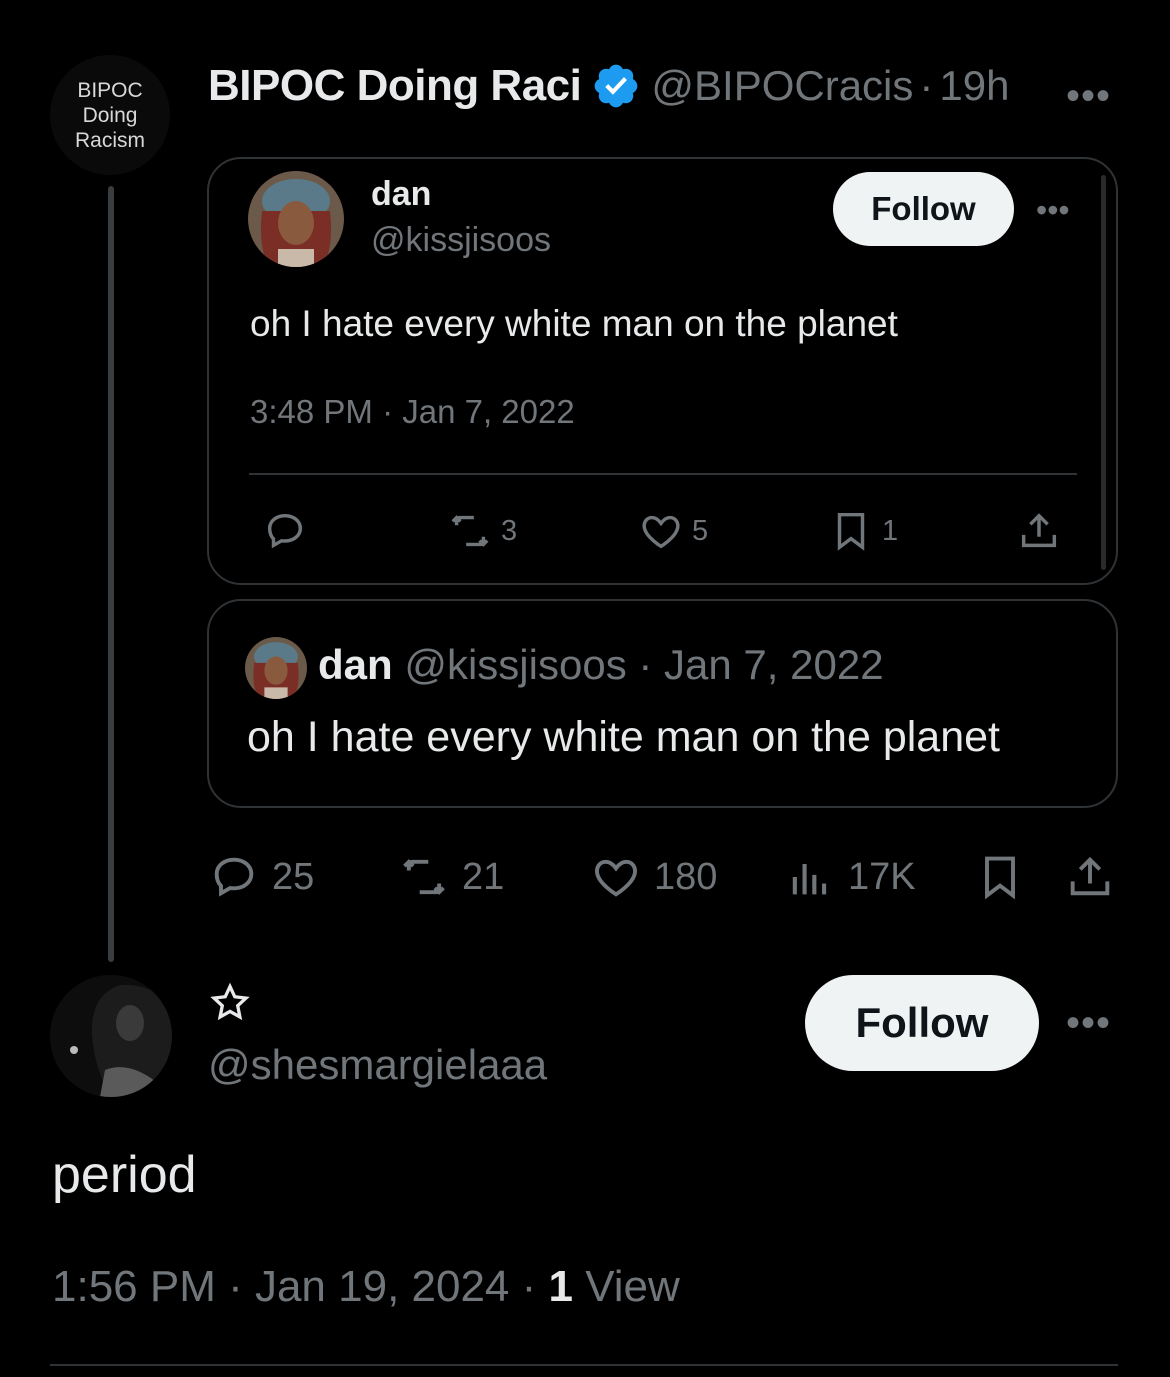 The height and width of the screenshot is (1377, 1170). Describe the element at coordinates (401, 194) in the screenshot. I see `embedded-display-name: dan` at that location.